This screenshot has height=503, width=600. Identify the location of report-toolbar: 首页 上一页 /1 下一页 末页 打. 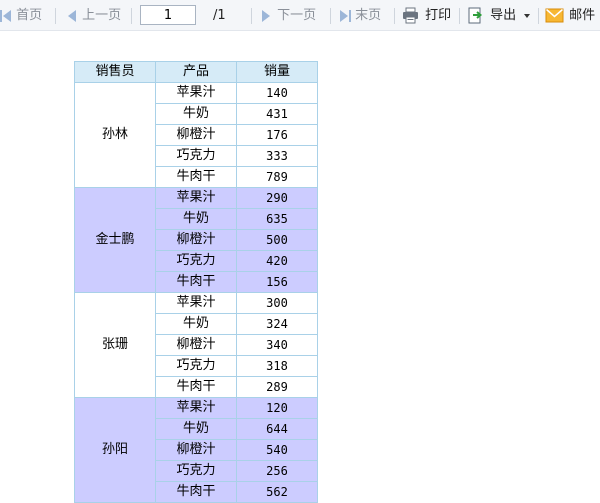
(300, 15).